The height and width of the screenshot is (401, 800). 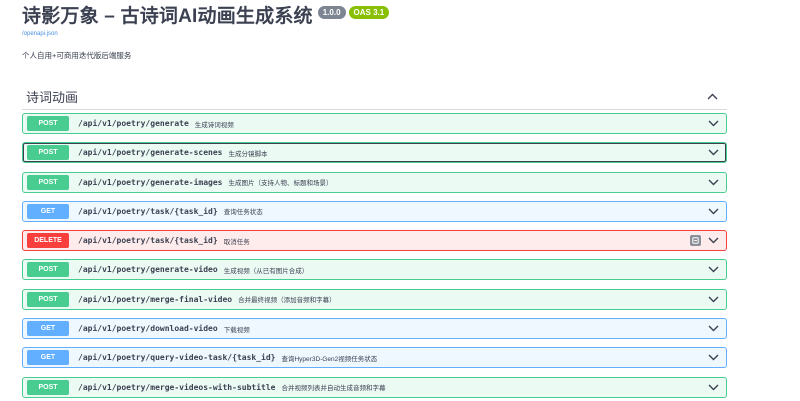 I want to click on page-title: 诗影万象 – 古诗词AI动画生成系统, so click(x=167, y=16).